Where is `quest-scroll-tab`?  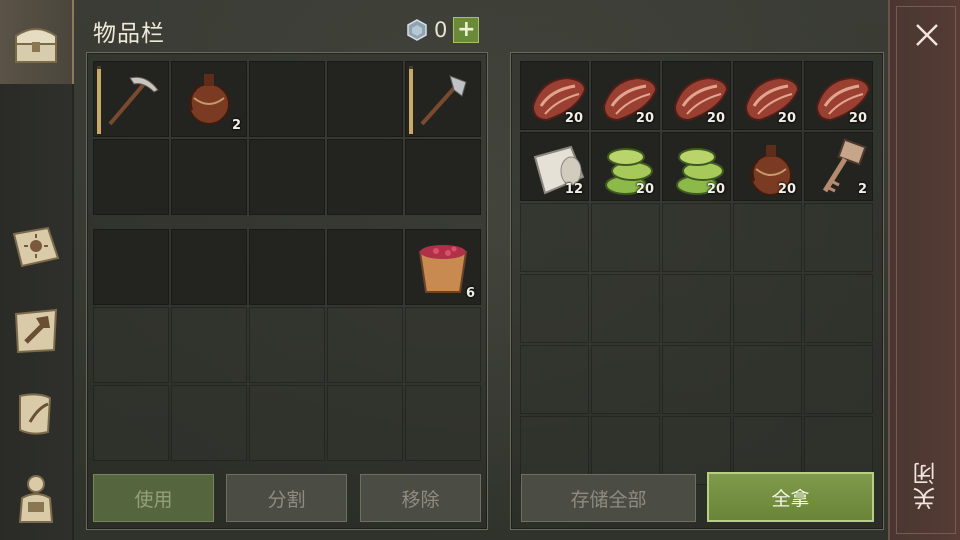 quest-scroll-tab is located at coordinates (36, 414).